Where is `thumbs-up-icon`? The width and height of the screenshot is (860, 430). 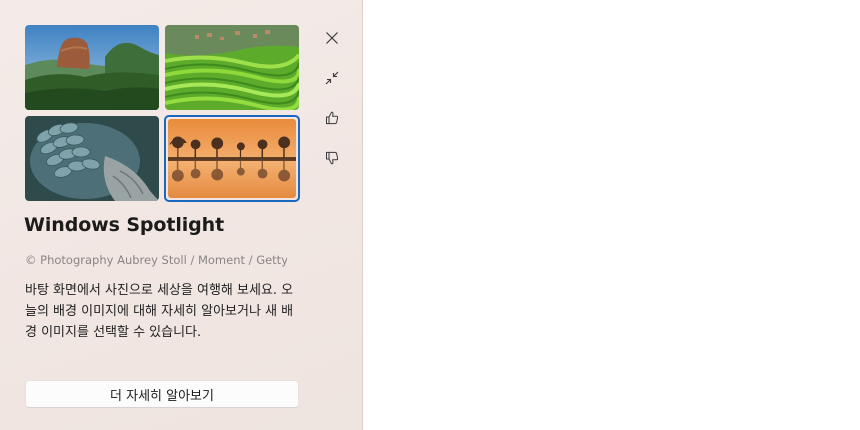 thumbs-up-icon is located at coordinates (332, 118).